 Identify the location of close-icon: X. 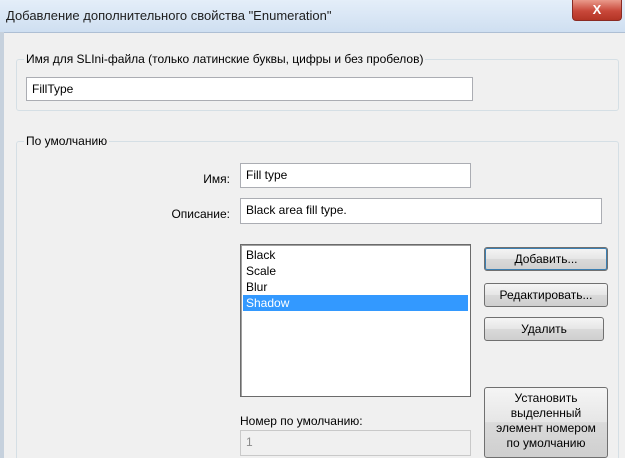
(597, 9).